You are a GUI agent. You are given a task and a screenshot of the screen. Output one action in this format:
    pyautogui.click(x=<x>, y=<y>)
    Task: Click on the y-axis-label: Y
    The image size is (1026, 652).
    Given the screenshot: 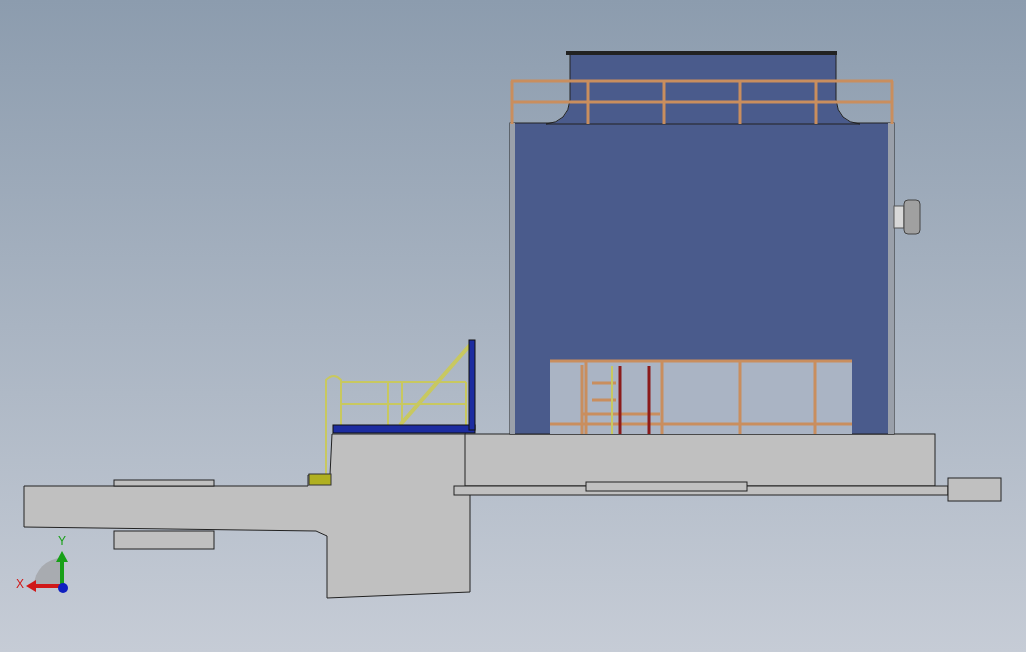 What is the action you would take?
    pyautogui.click(x=62, y=541)
    